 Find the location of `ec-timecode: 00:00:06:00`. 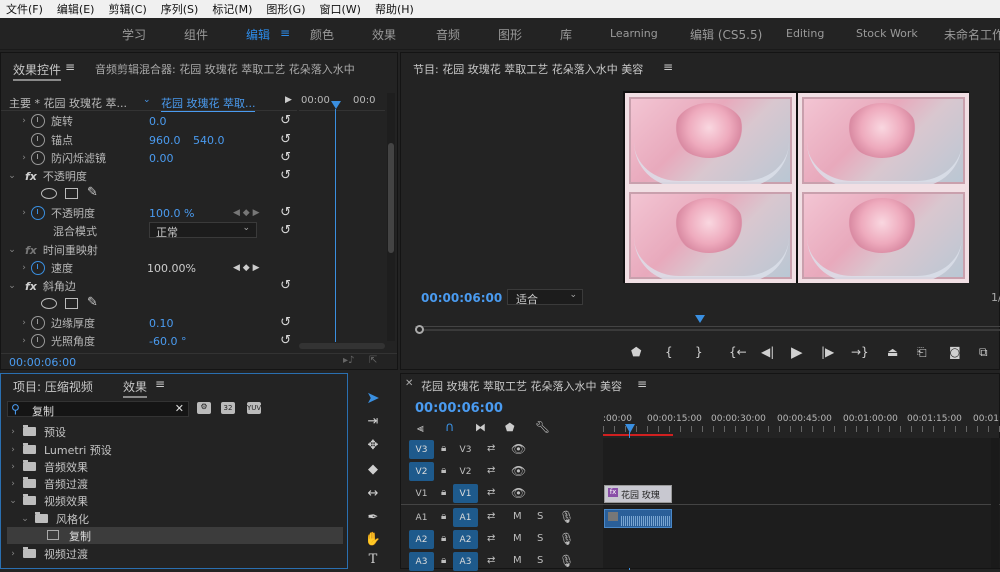

ec-timecode: 00:00:06:00 is located at coordinates (42, 362).